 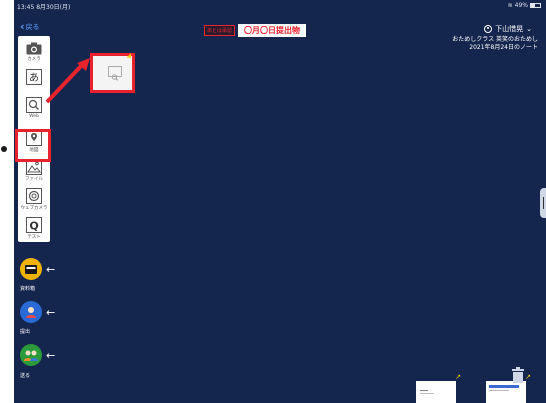 I want to click on status-badge: あとは承認, so click(x=220, y=30).